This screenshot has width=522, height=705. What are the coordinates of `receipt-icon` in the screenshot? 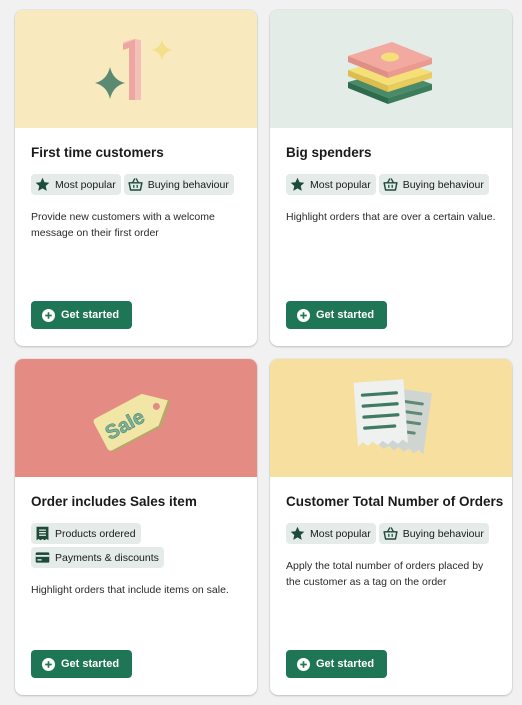 It's located at (42, 533).